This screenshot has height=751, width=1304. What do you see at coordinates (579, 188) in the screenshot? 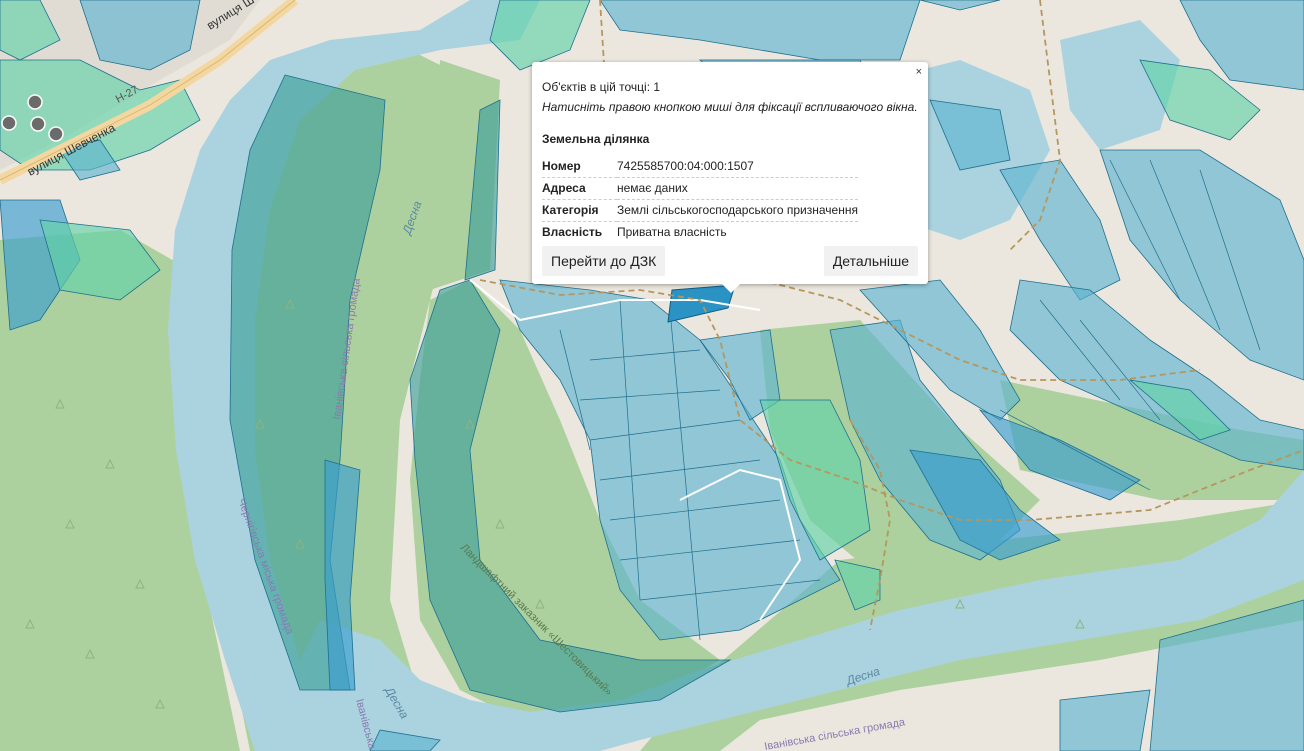
I see `row-key-address: Адреса` at bounding box center [579, 188].